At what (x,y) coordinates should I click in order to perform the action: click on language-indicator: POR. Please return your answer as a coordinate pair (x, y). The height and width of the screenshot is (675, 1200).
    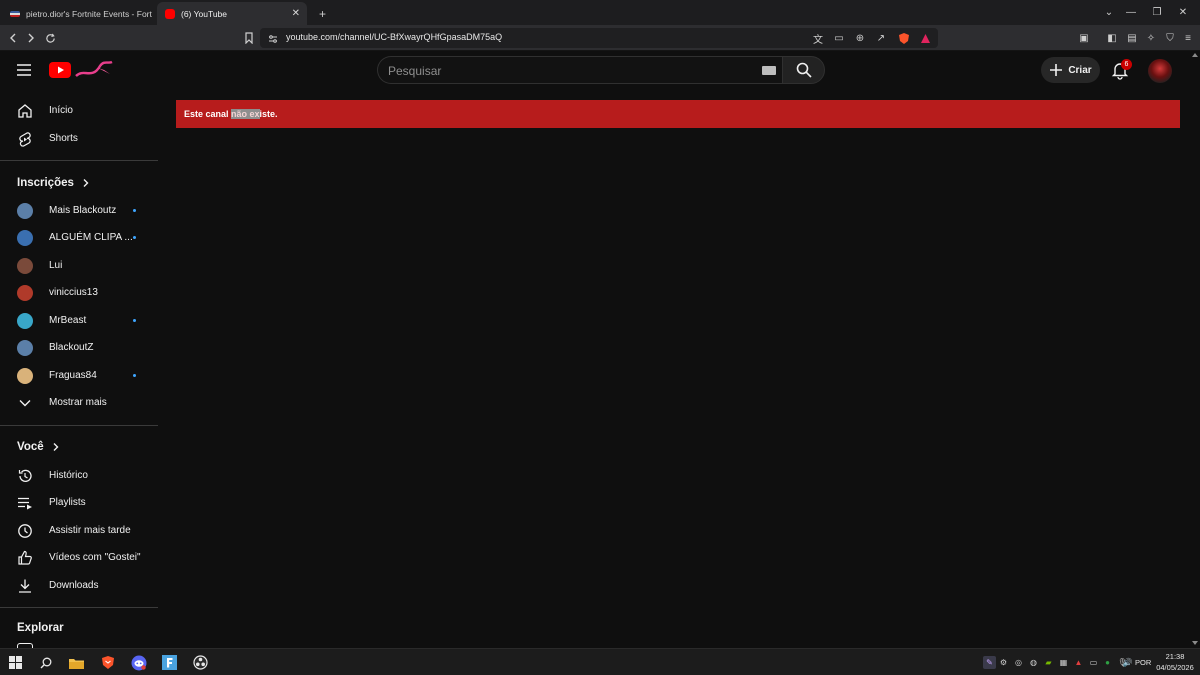
    Looking at the image, I should click on (1143, 662).